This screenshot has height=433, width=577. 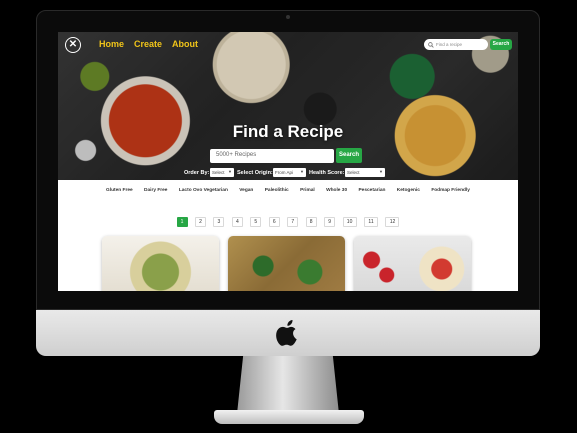 What do you see at coordinates (203, 190) in the screenshot?
I see `diet-tag: Lacto Ovo Vegetarian` at bounding box center [203, 190].